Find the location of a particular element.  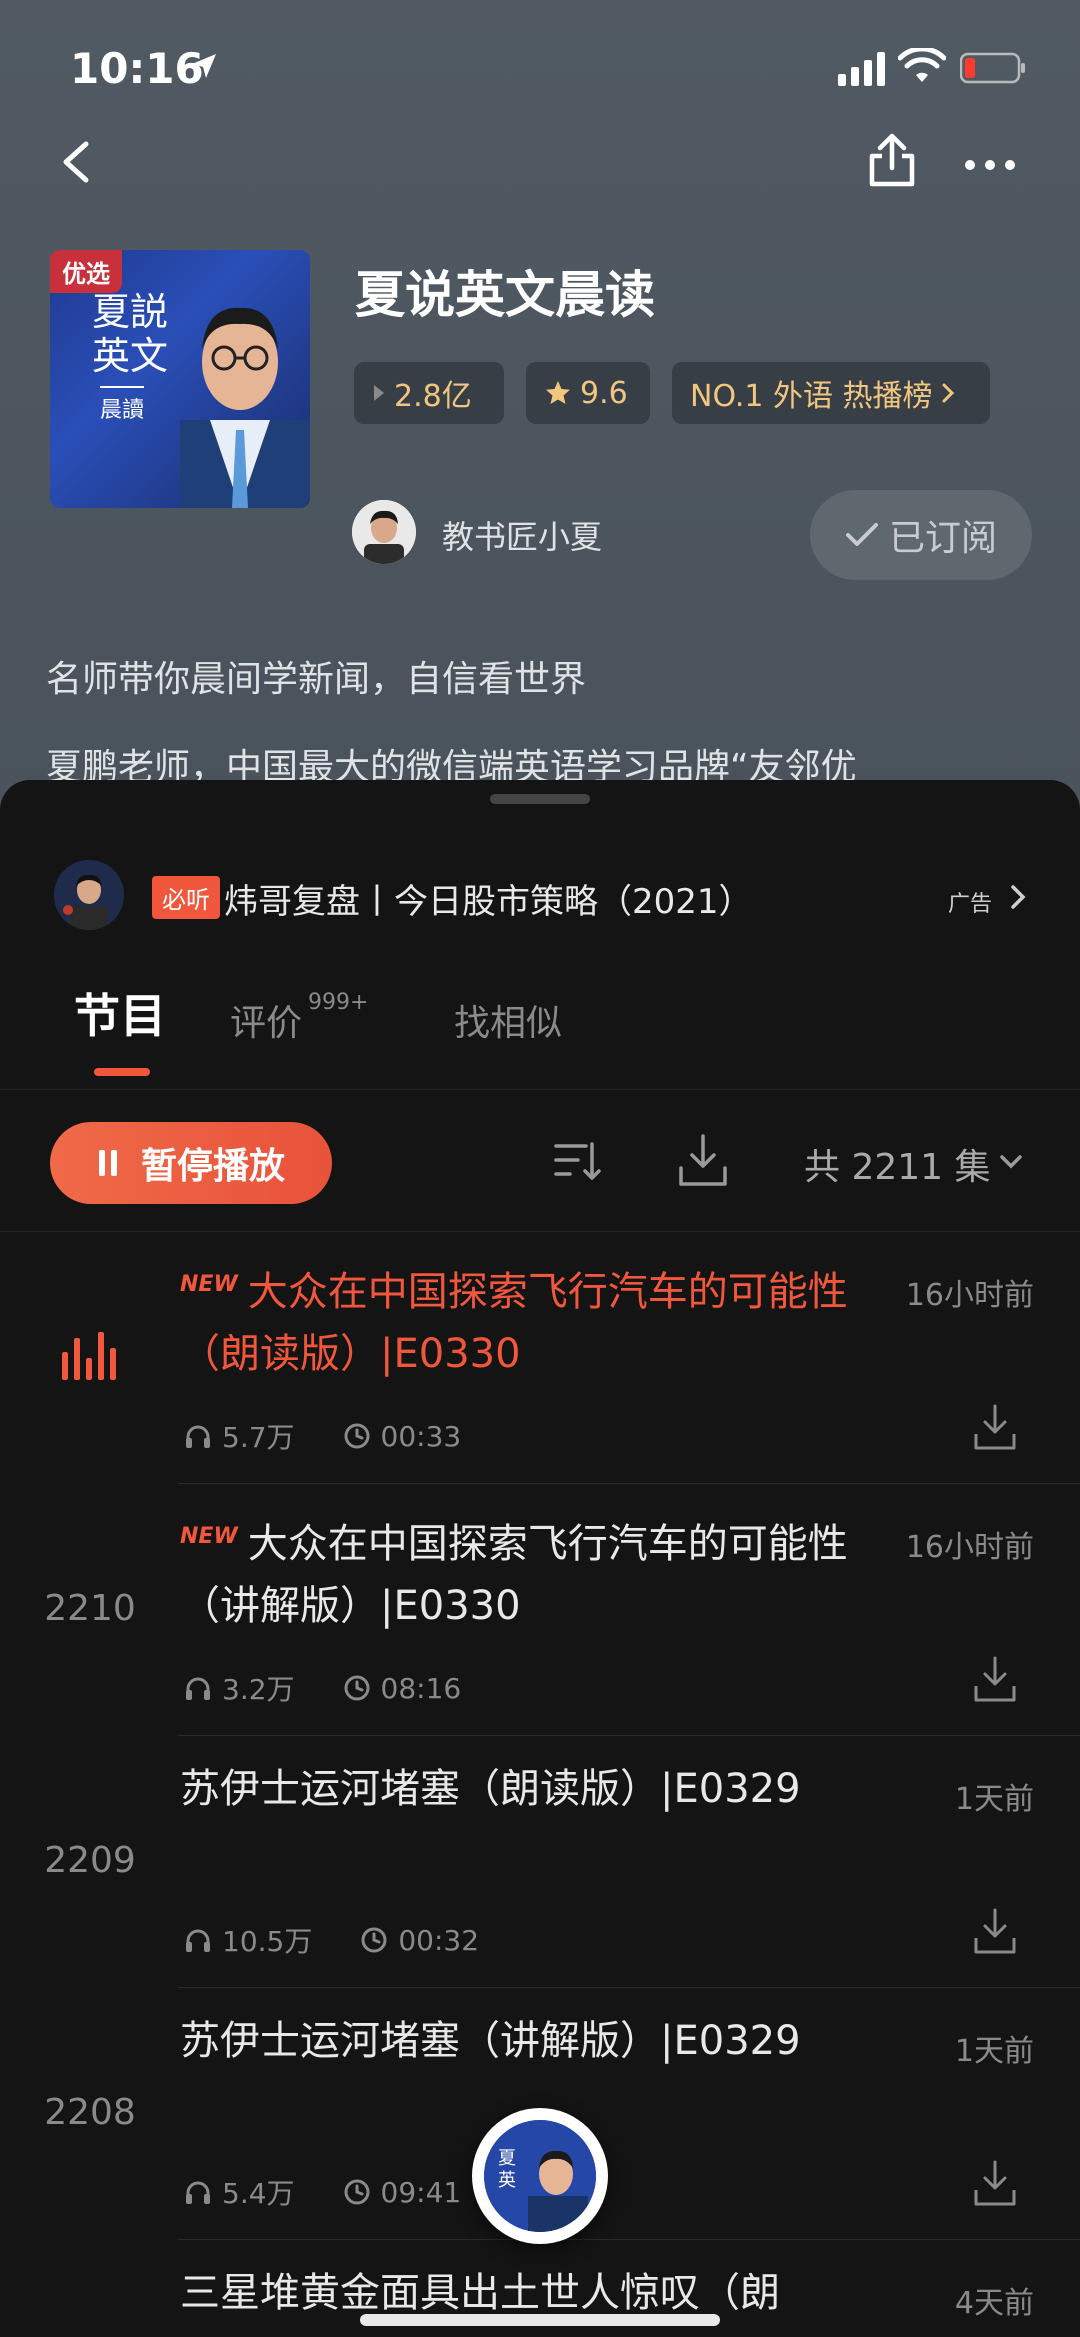

mini-player-cover-image: 夏 英 is located at coordinates (540, 2176).